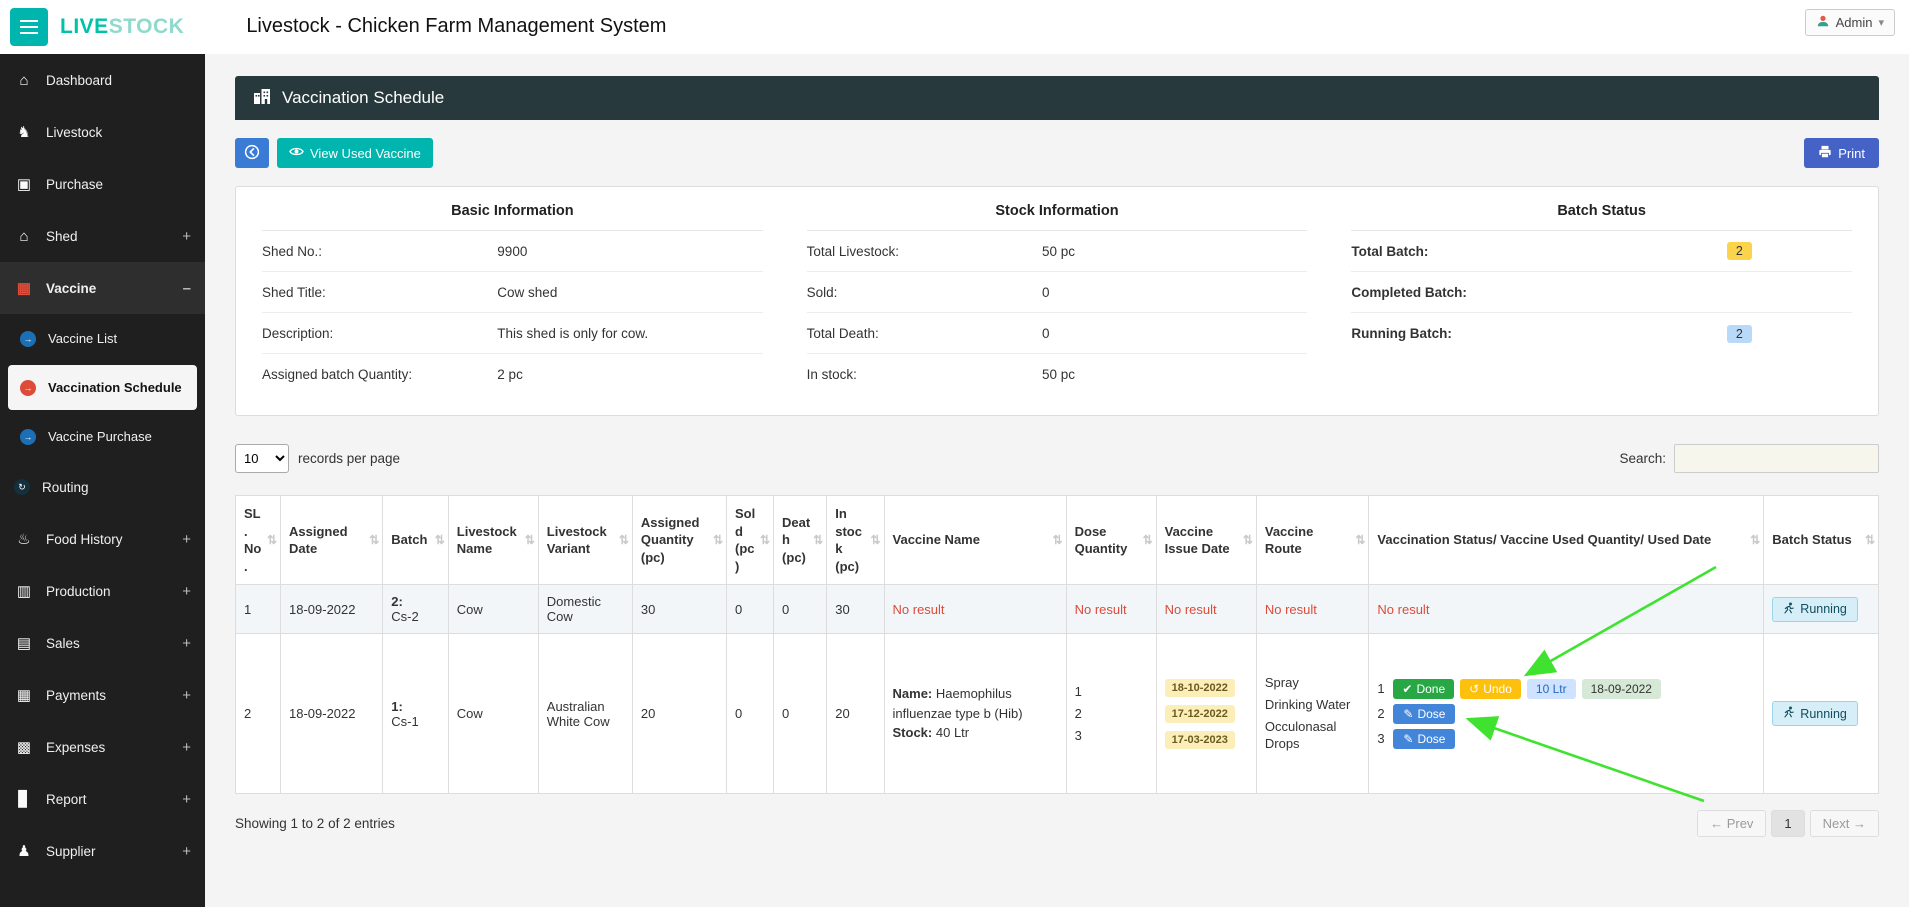 The image size is (1909, 907). What do you see at coordinates (24, 591) in the screenshot?
I see `production-icon: ▥` at bounding box center [24, 591].